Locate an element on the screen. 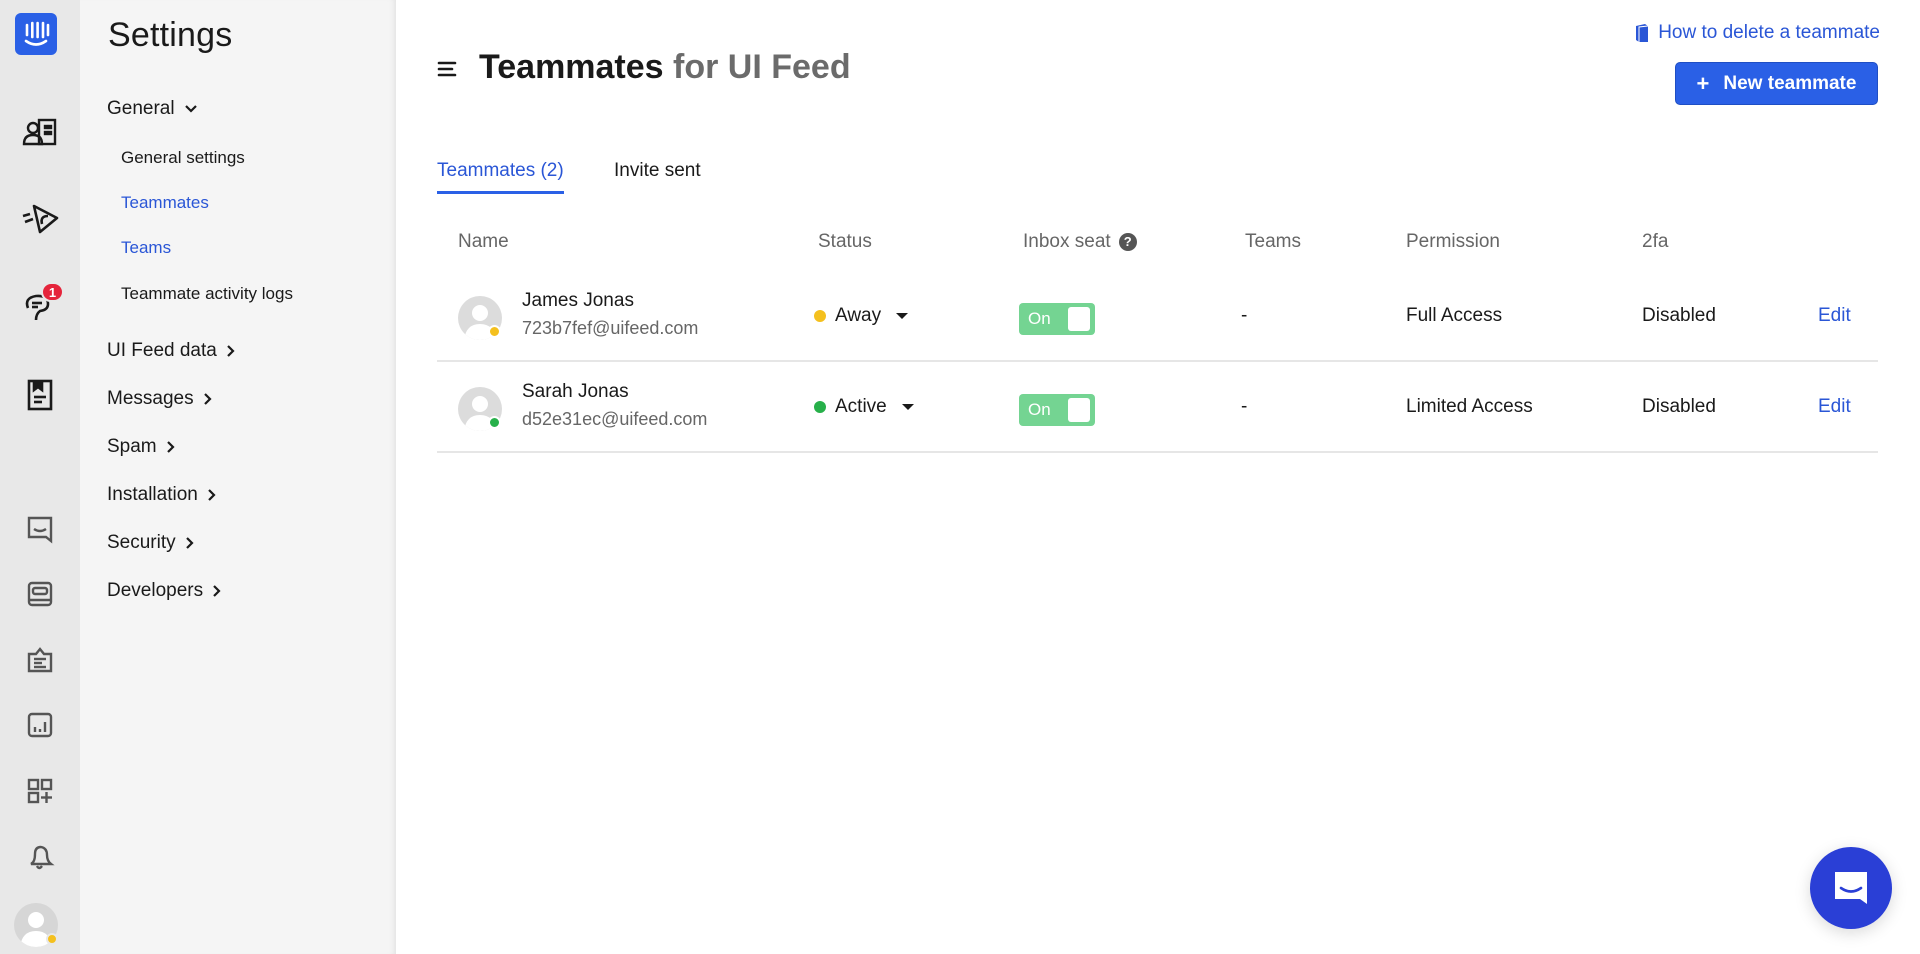 This screenshot has width=1920, height=954. column-header-status: Status is located at coordinates (845, 241).